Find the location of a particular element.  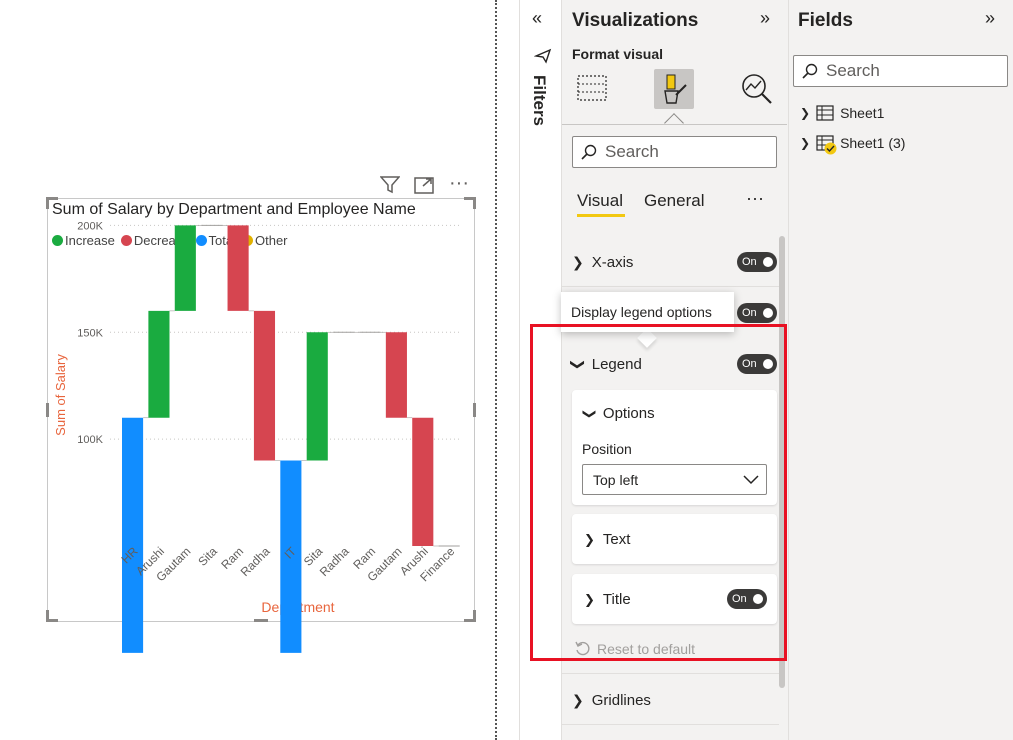

viz-pane-scrollbar is located at coordinates (782, 462).